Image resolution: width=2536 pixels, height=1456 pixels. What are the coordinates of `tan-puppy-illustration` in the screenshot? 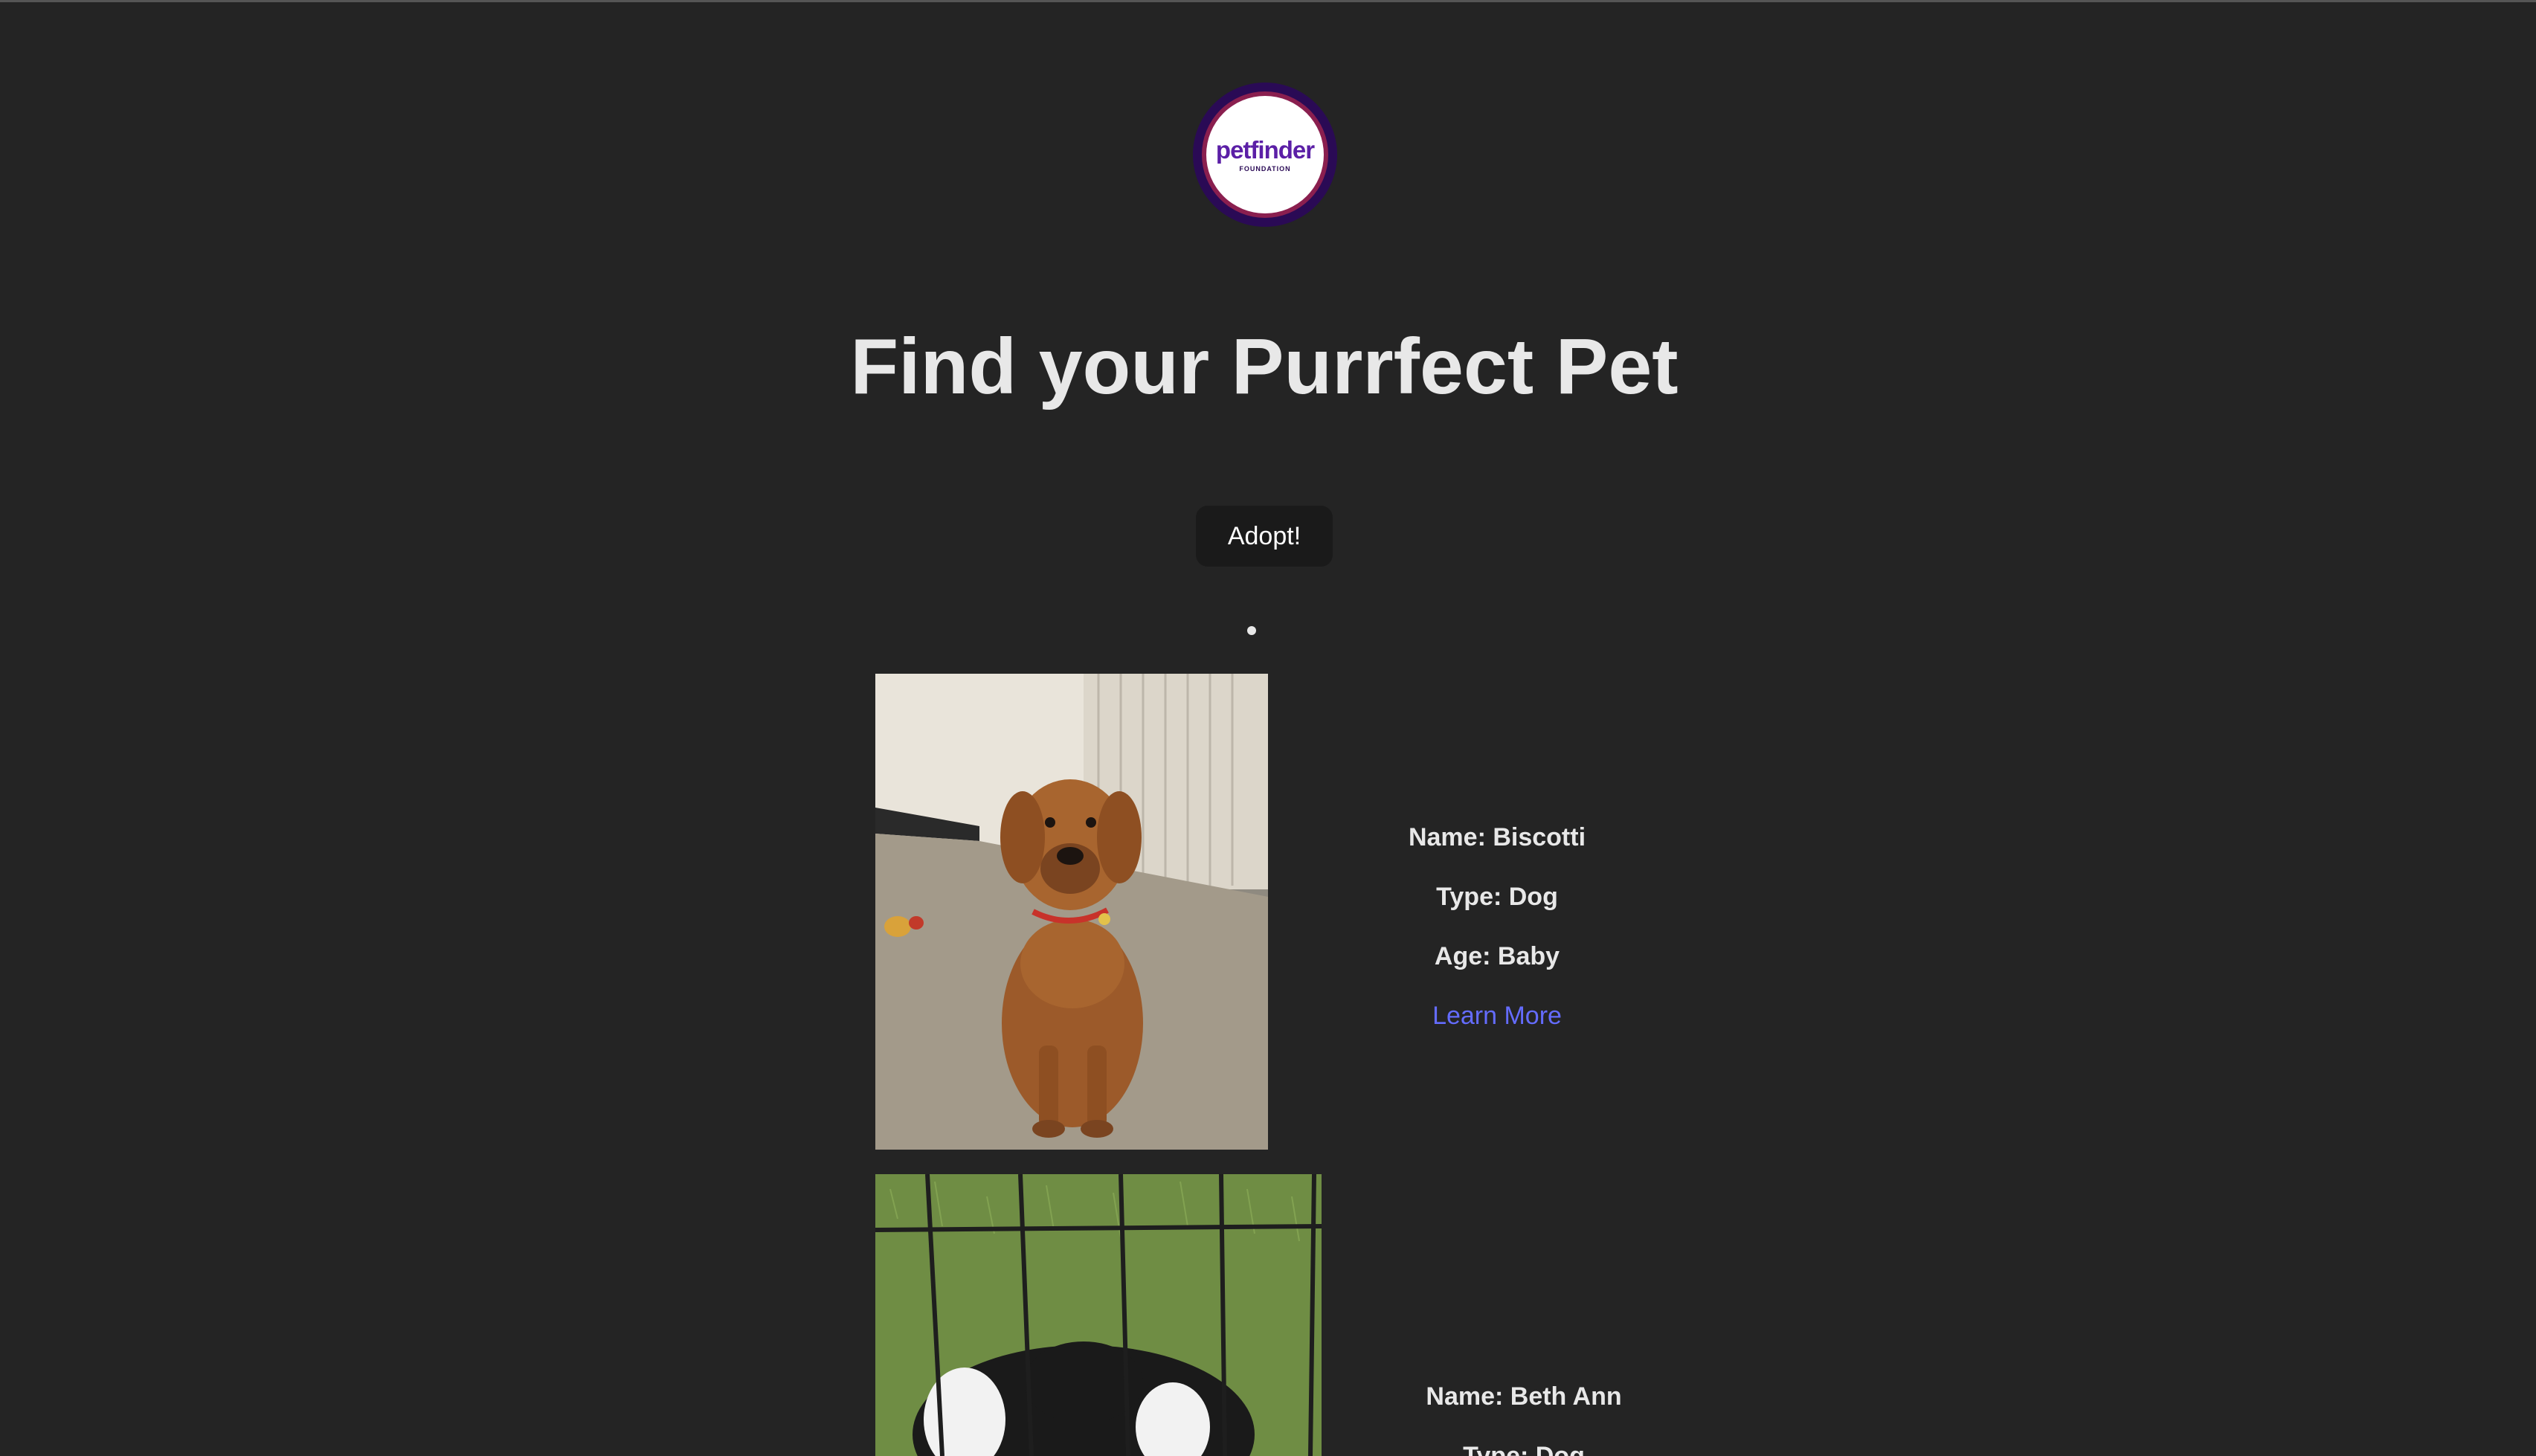 It's located at (1071, 912).